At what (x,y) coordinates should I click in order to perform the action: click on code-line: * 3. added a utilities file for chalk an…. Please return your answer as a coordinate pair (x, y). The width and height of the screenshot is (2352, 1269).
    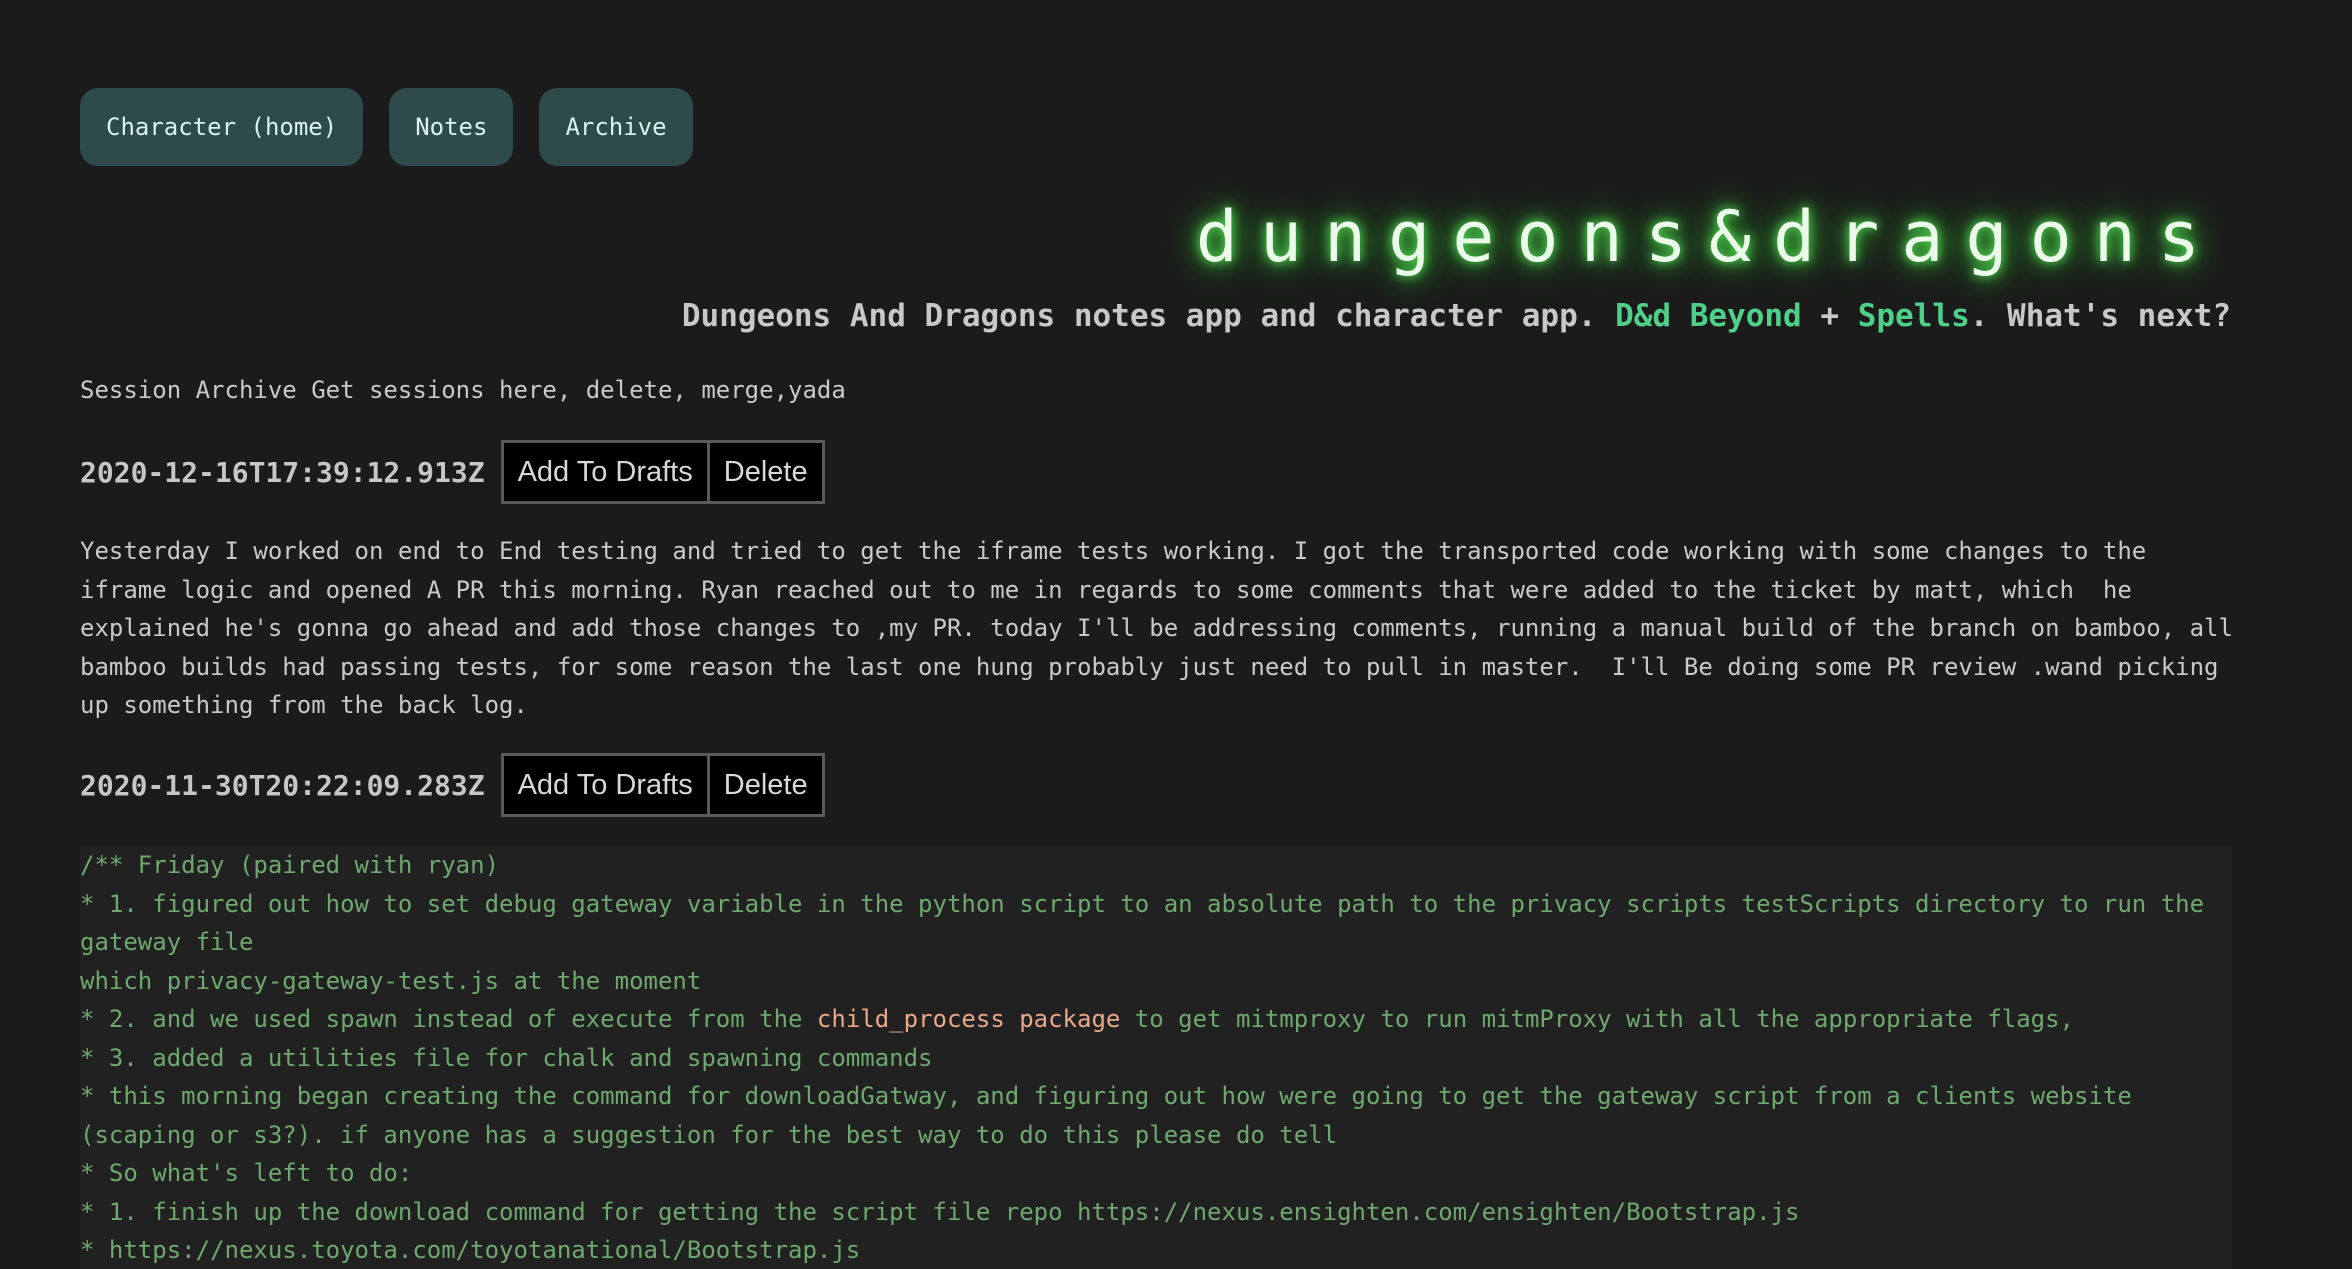
    Looking at the image, I should click on (506, 1057).